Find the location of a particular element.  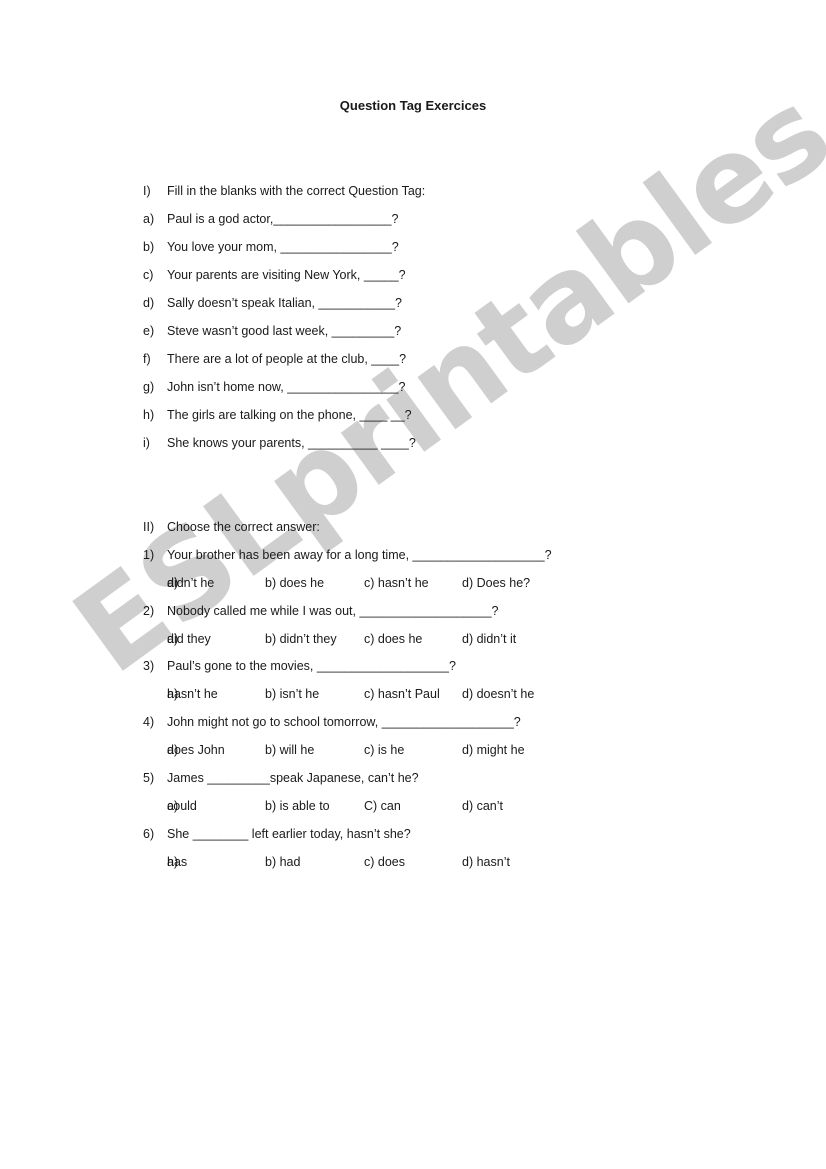

item-label: i) is located at coordinates (146, 443).